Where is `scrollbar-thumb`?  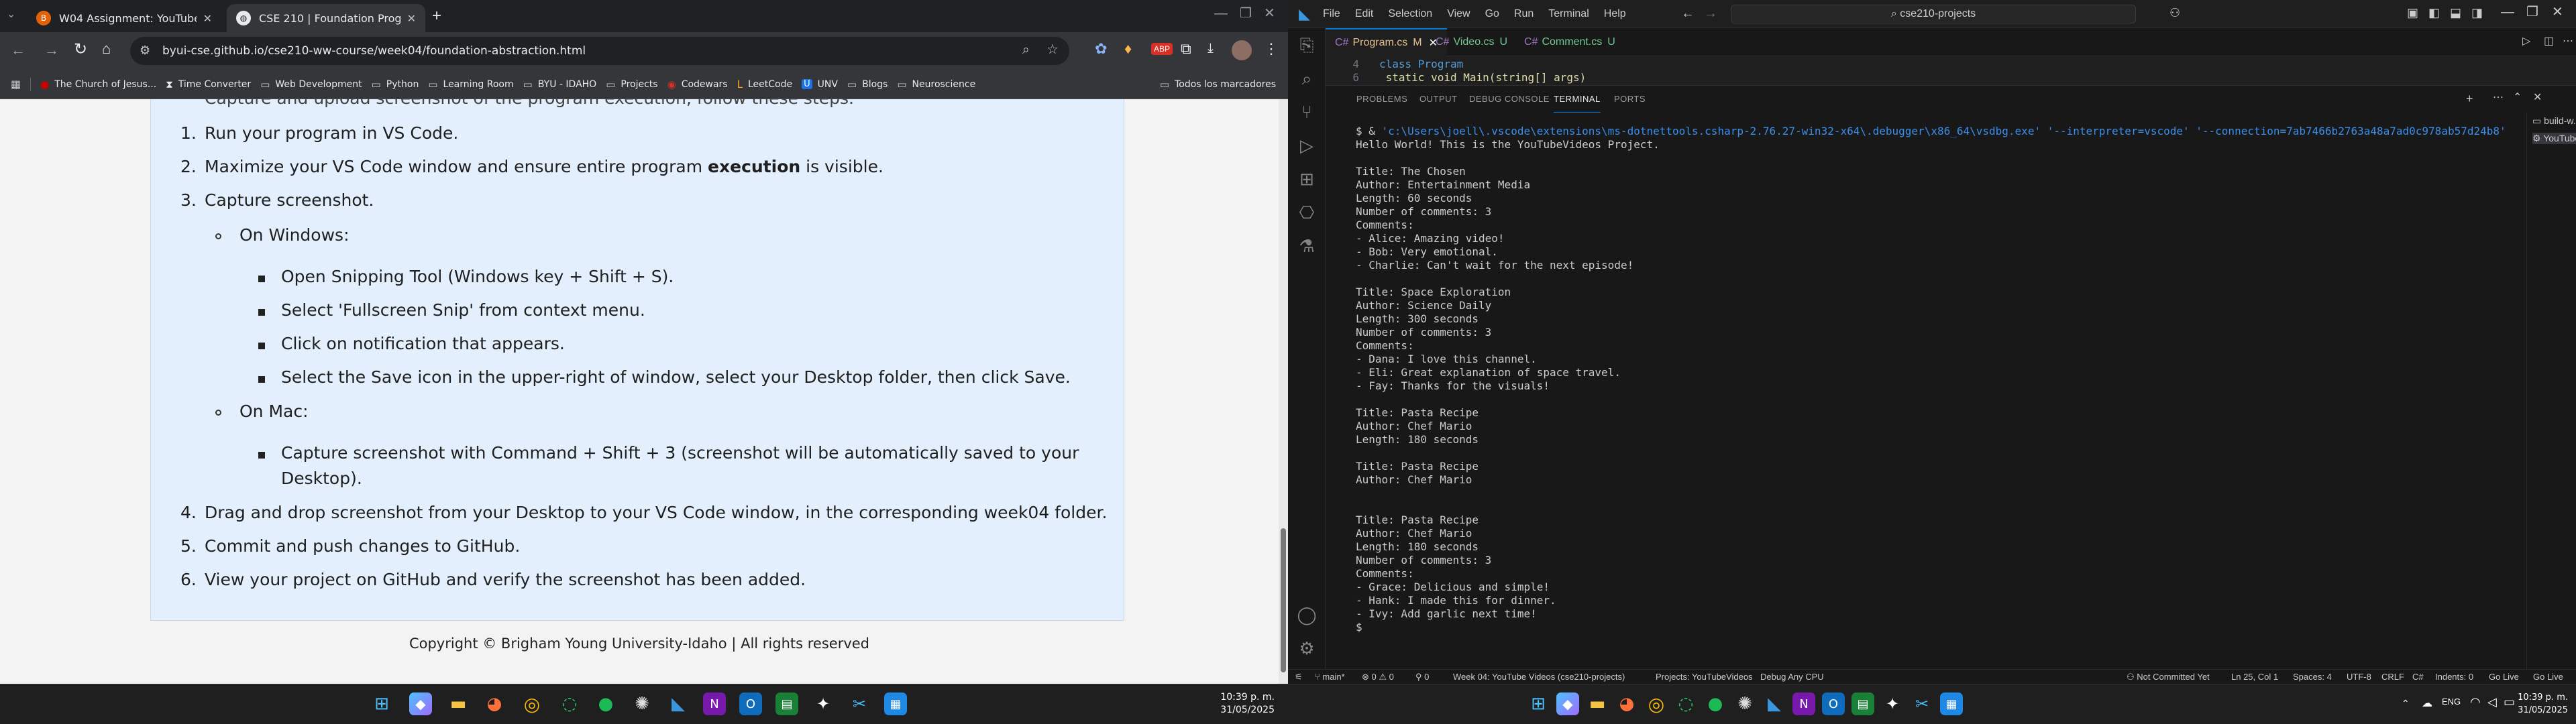 scrollbar-thumb is located at coordinates (1283, 600).